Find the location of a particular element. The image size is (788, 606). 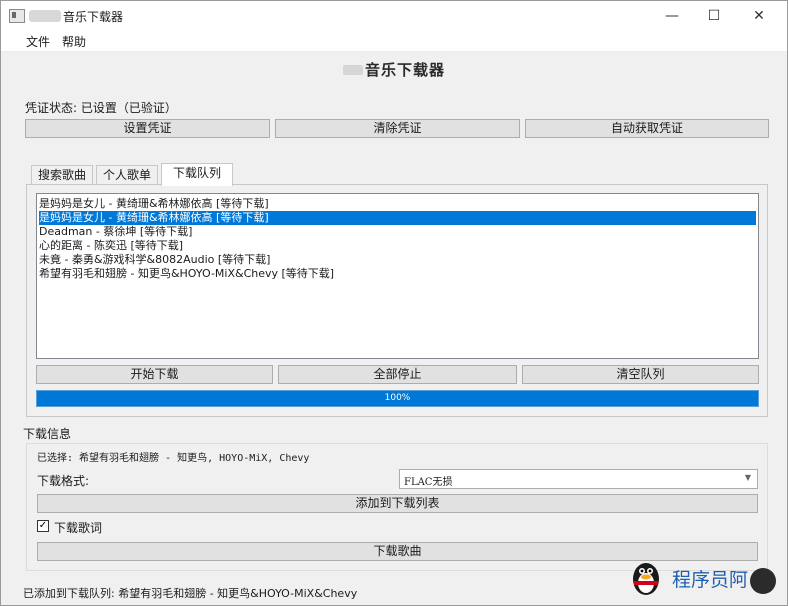

menu-help: 帮助 is located at coordinates (74, 41).